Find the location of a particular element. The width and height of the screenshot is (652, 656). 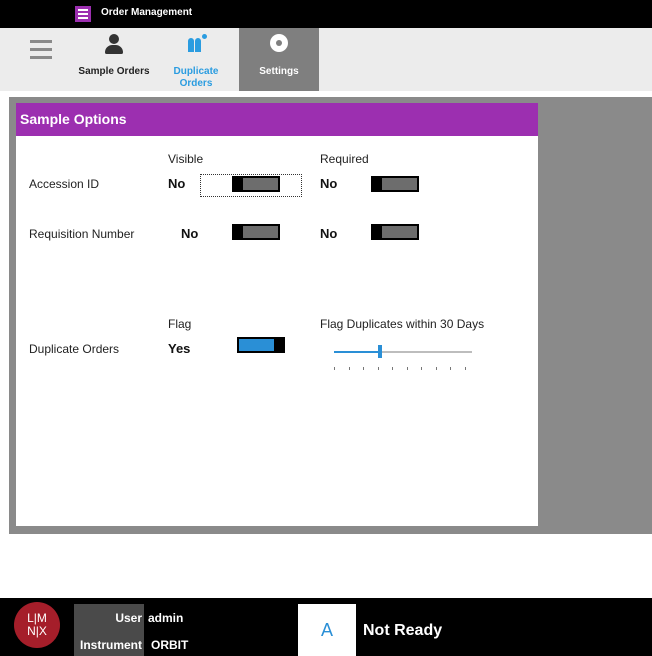

flag-duplicates-toggle is located at coordinates (261, 345).